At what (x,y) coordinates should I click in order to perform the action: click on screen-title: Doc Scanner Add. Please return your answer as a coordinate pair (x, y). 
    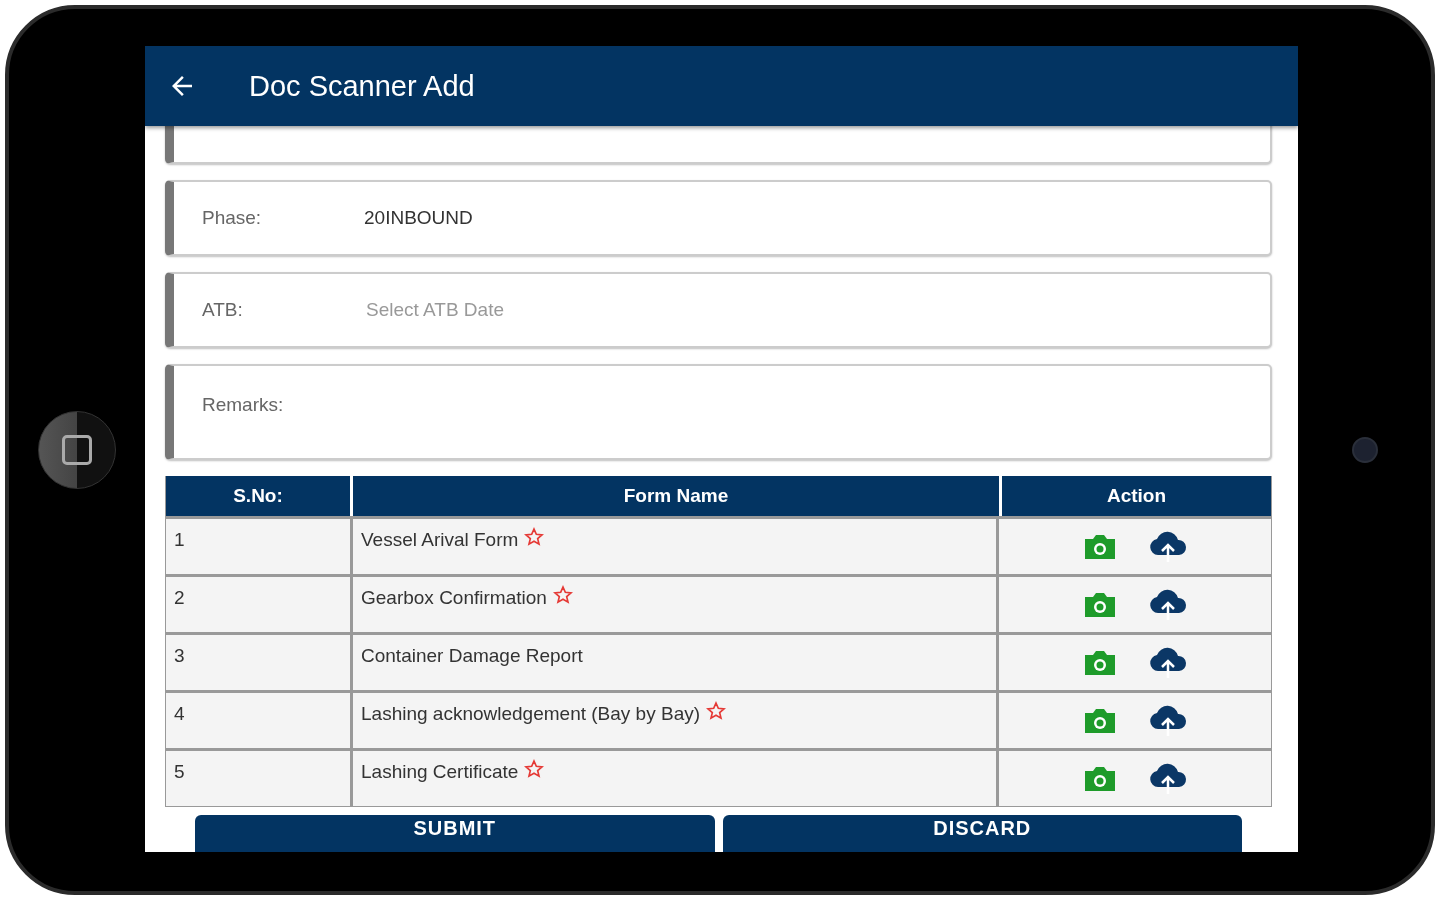
    Looking at the image, I should click on (362, 86).